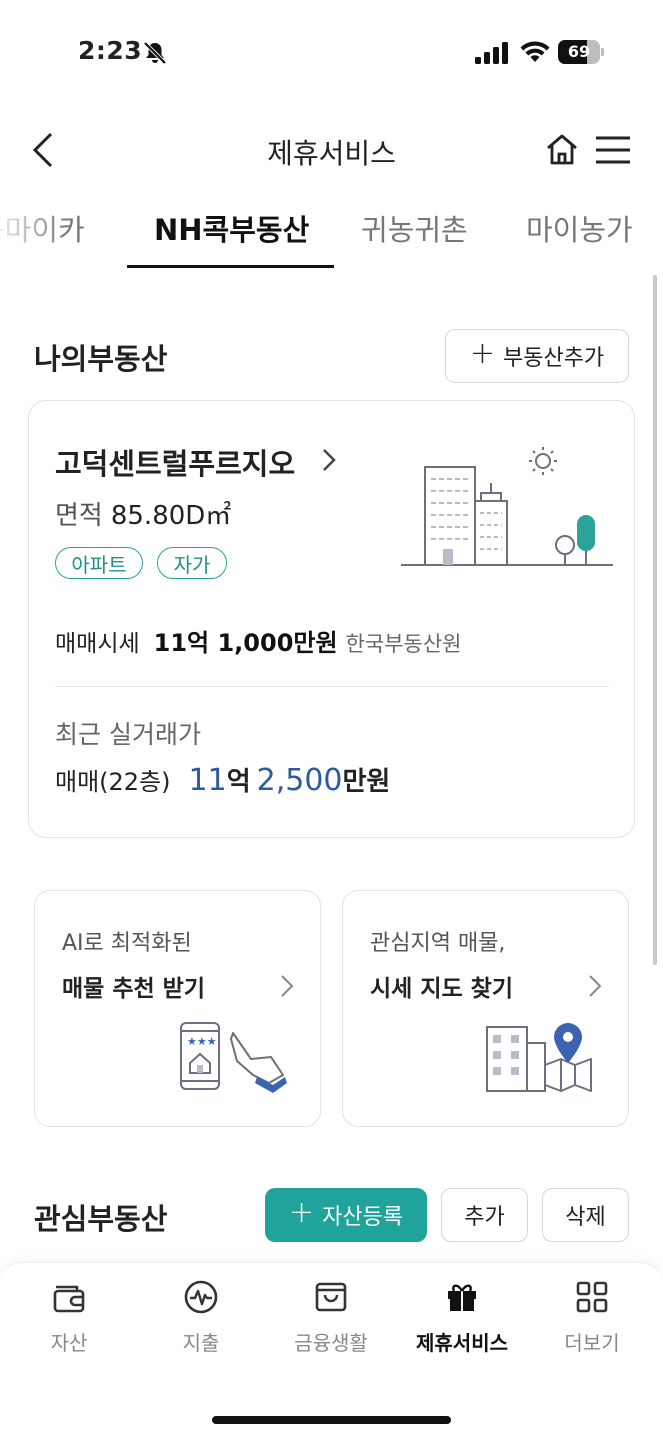  I want to click on wifi-icon, so click(535, 51).